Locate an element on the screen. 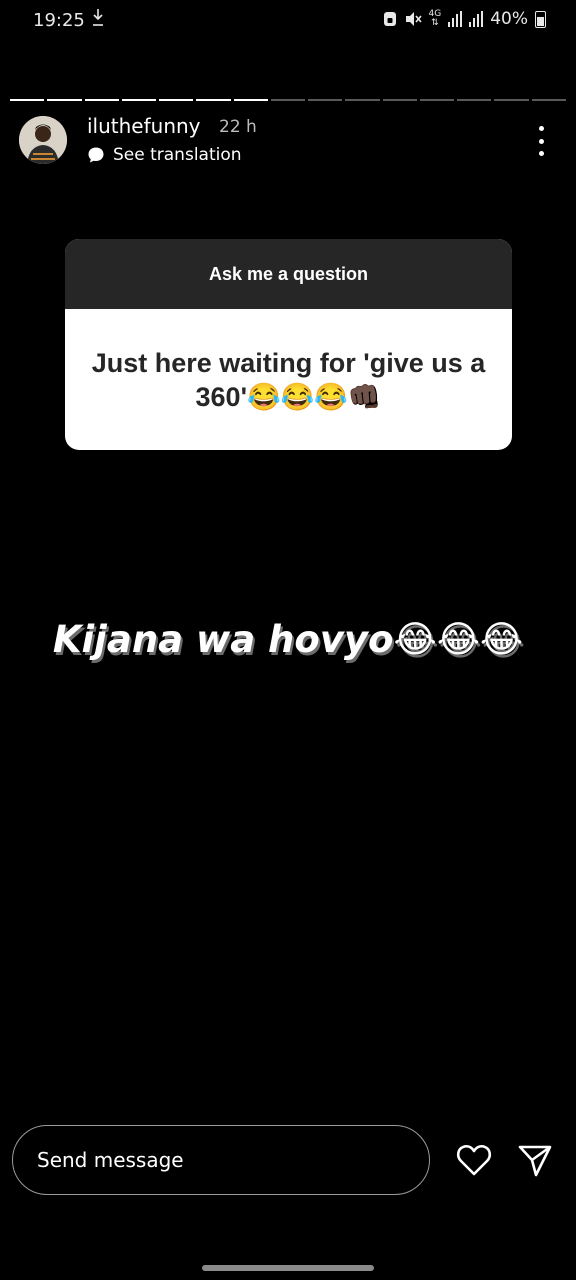  avatar-image is located at coordinates (43, 140).